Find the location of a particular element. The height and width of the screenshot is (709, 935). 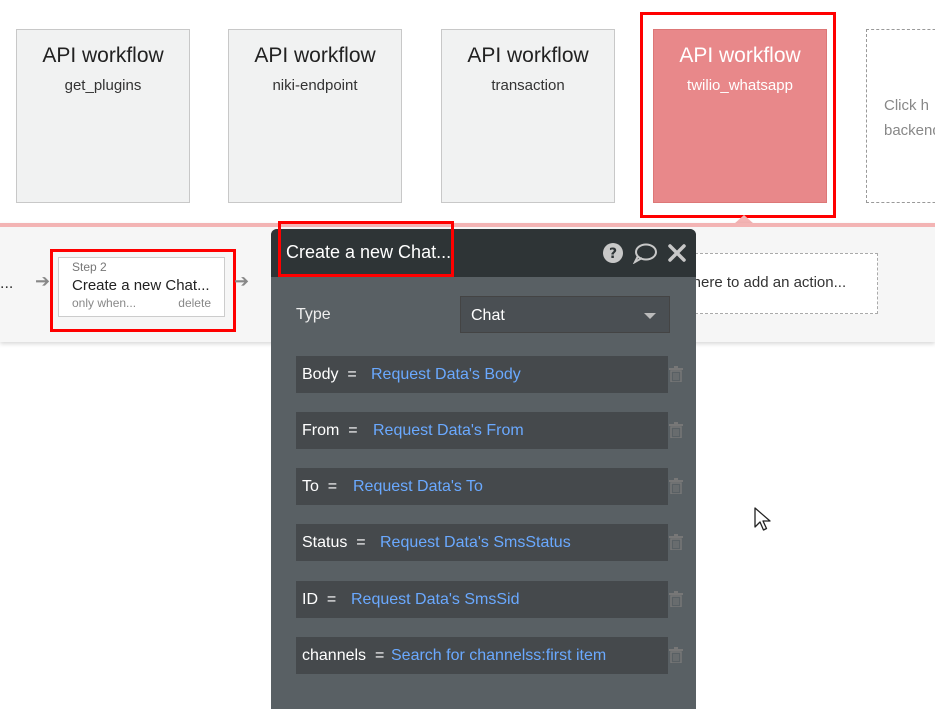

mouse-cursor-icon is located at coordinates (763, 522).